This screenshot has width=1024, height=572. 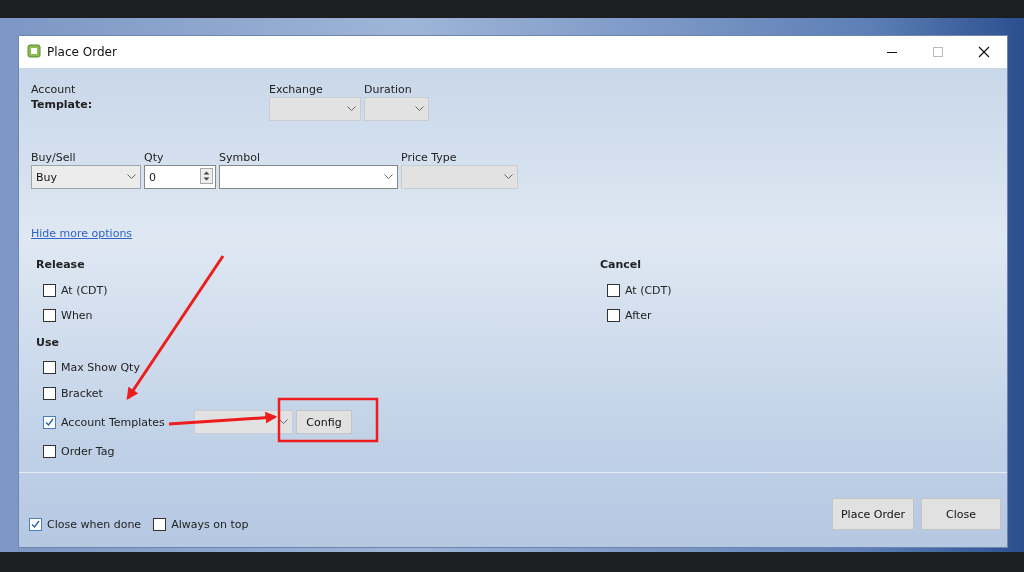 I want to click on checkbox-label: Order Tag, so click(x=88, y=451).